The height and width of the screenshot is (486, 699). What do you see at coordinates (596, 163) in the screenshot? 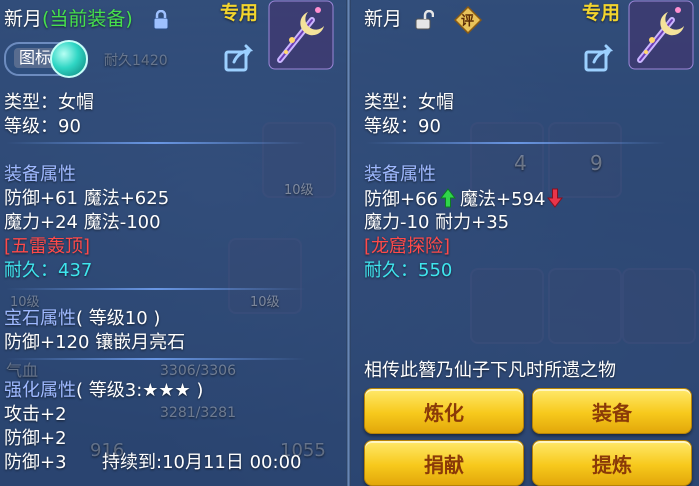
I see `bg-number: 9` at bounding box center [596, 163].